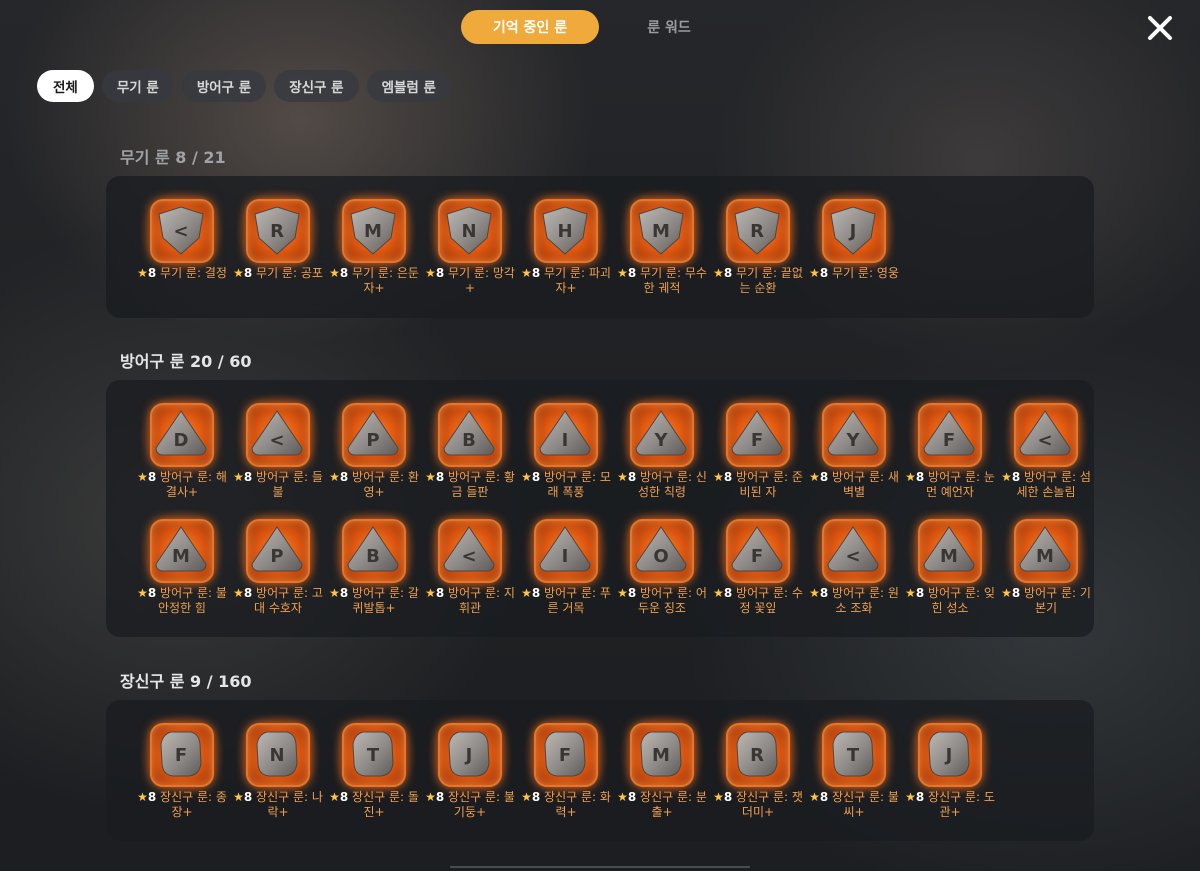 The width and height of the screenshot is (1200, 871). I want to click on filter-armor: 방어구 룬, so click(224, 86).